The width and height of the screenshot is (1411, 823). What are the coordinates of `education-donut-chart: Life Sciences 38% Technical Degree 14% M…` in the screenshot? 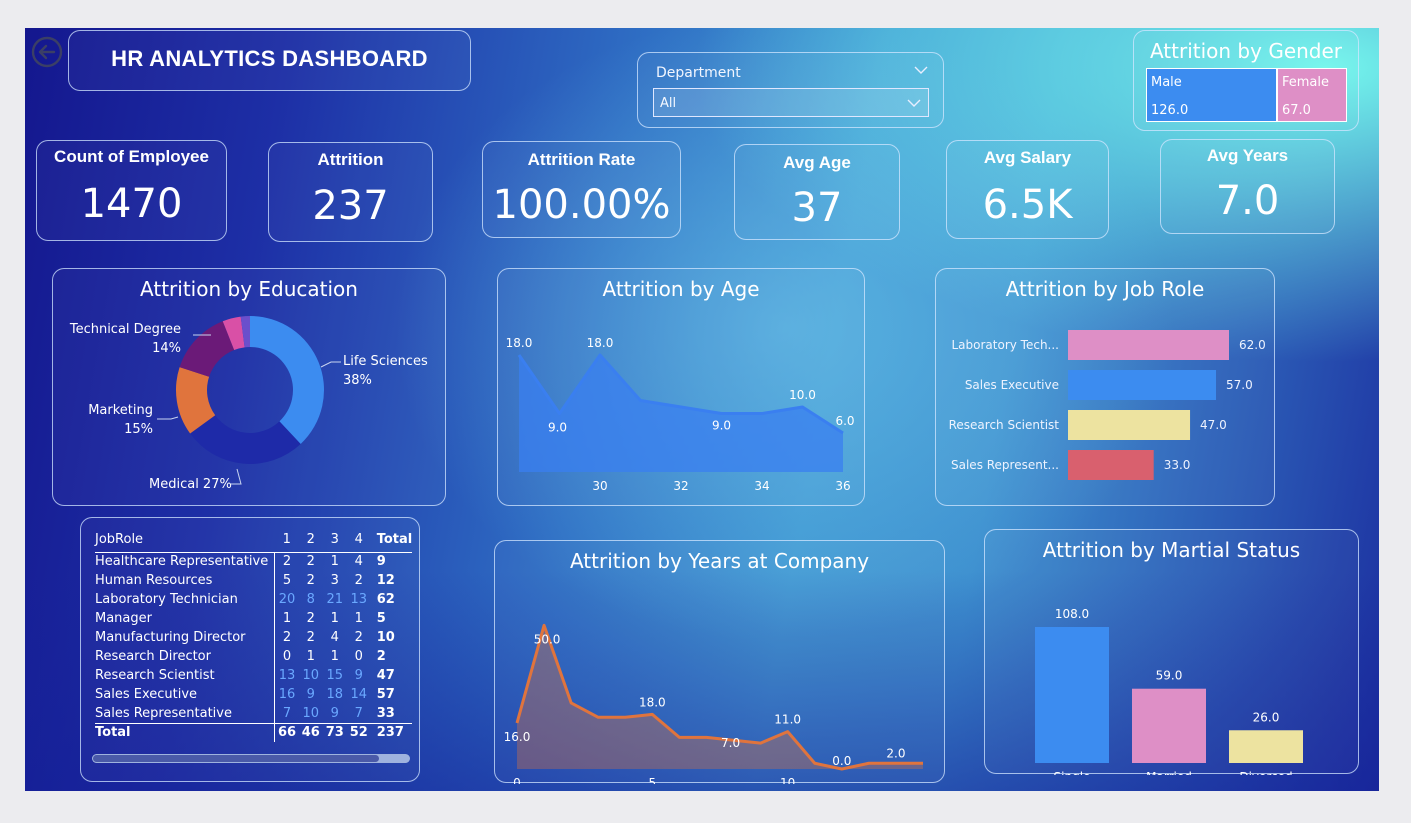 It's located at (248, 404).